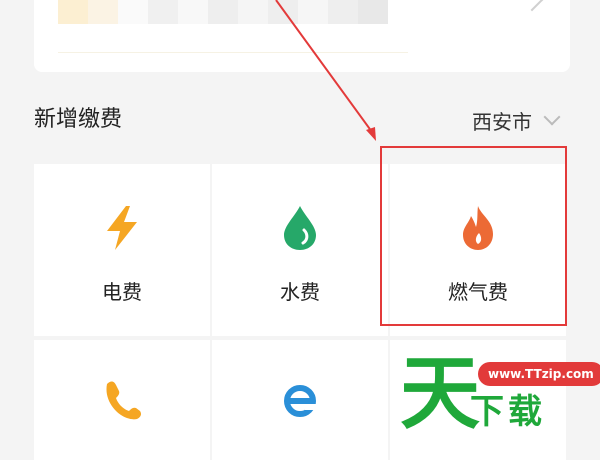  What do you see at coordinates (440, 393) in the screenshot?
I see `watermark-logo: 天` at bounding box center [440, 393].